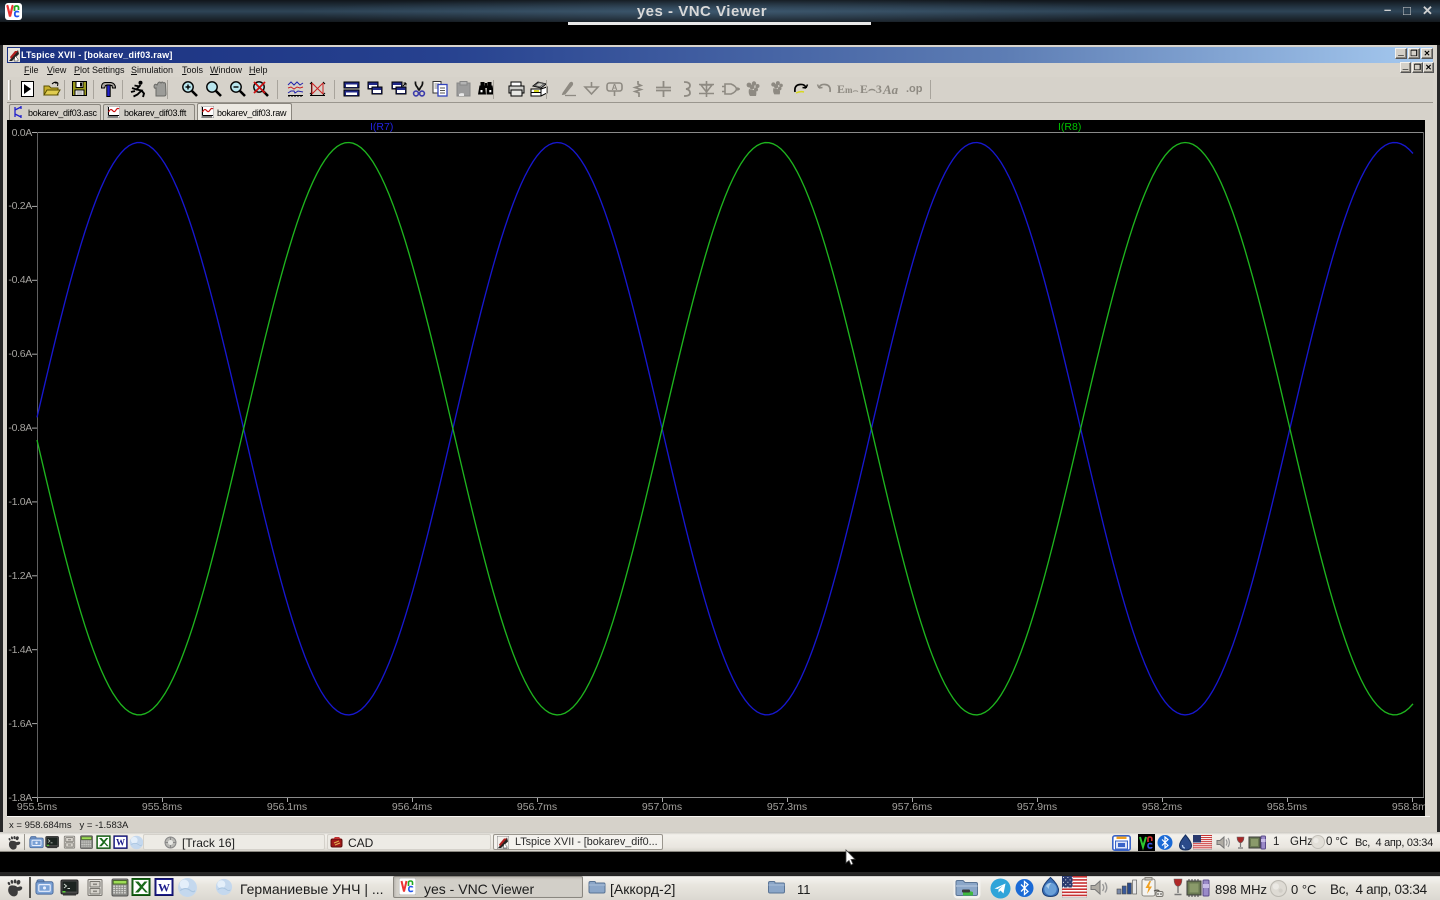 This screenshot has height=900, width=1440. What do you see at coordinates (615, 87) in the screenshot?
I see `svg-text: A` at bounding box center [615, 87].